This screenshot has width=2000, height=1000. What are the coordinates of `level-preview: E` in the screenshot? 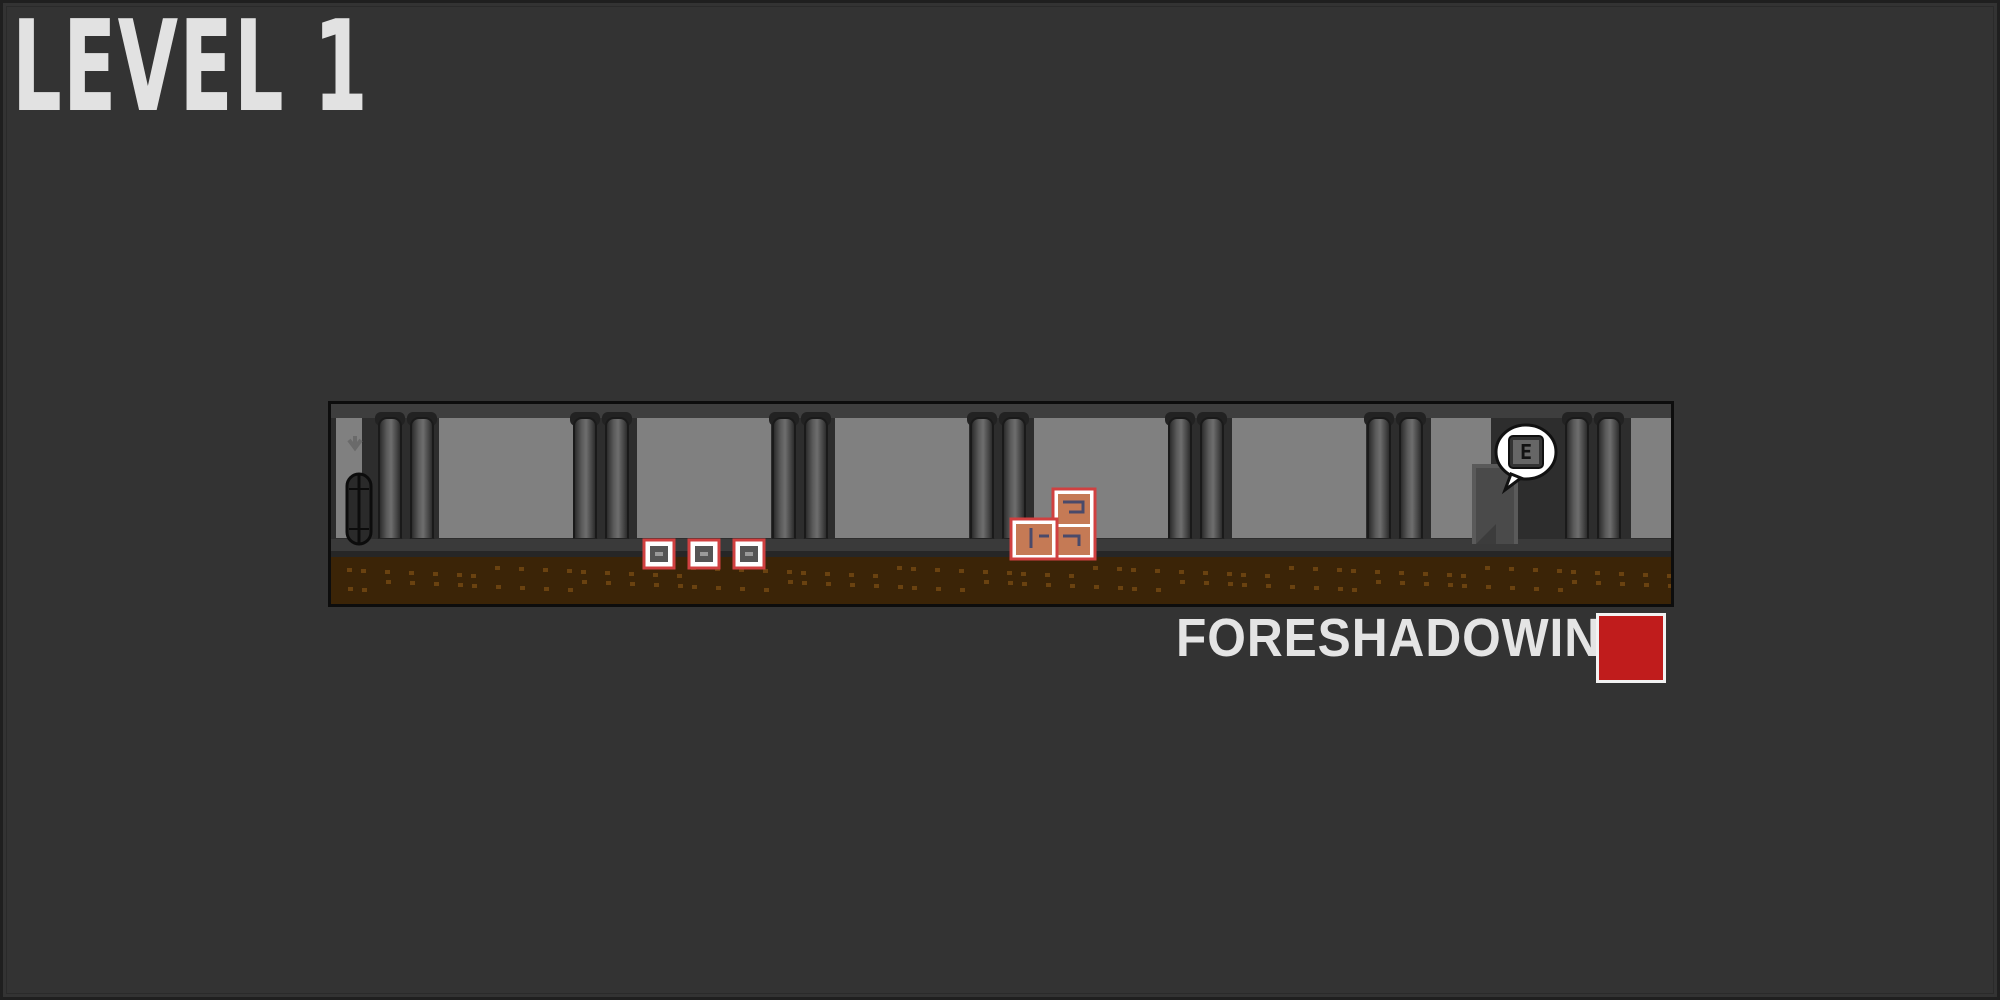 It's located at (1001, 504).